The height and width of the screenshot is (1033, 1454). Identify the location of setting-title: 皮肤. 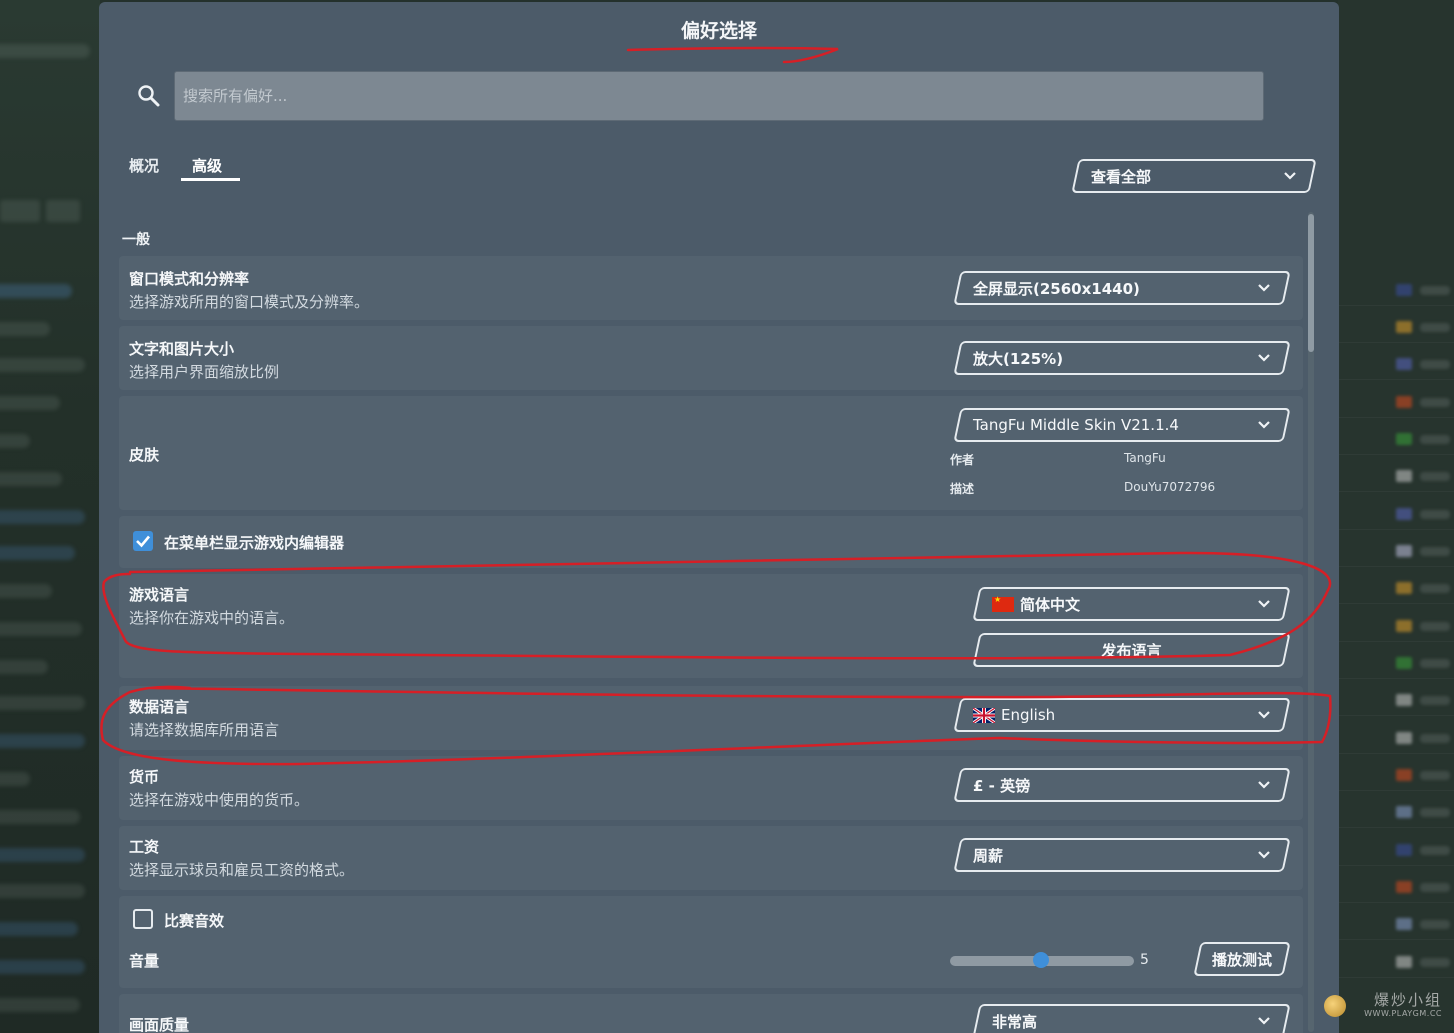
(144, 455).